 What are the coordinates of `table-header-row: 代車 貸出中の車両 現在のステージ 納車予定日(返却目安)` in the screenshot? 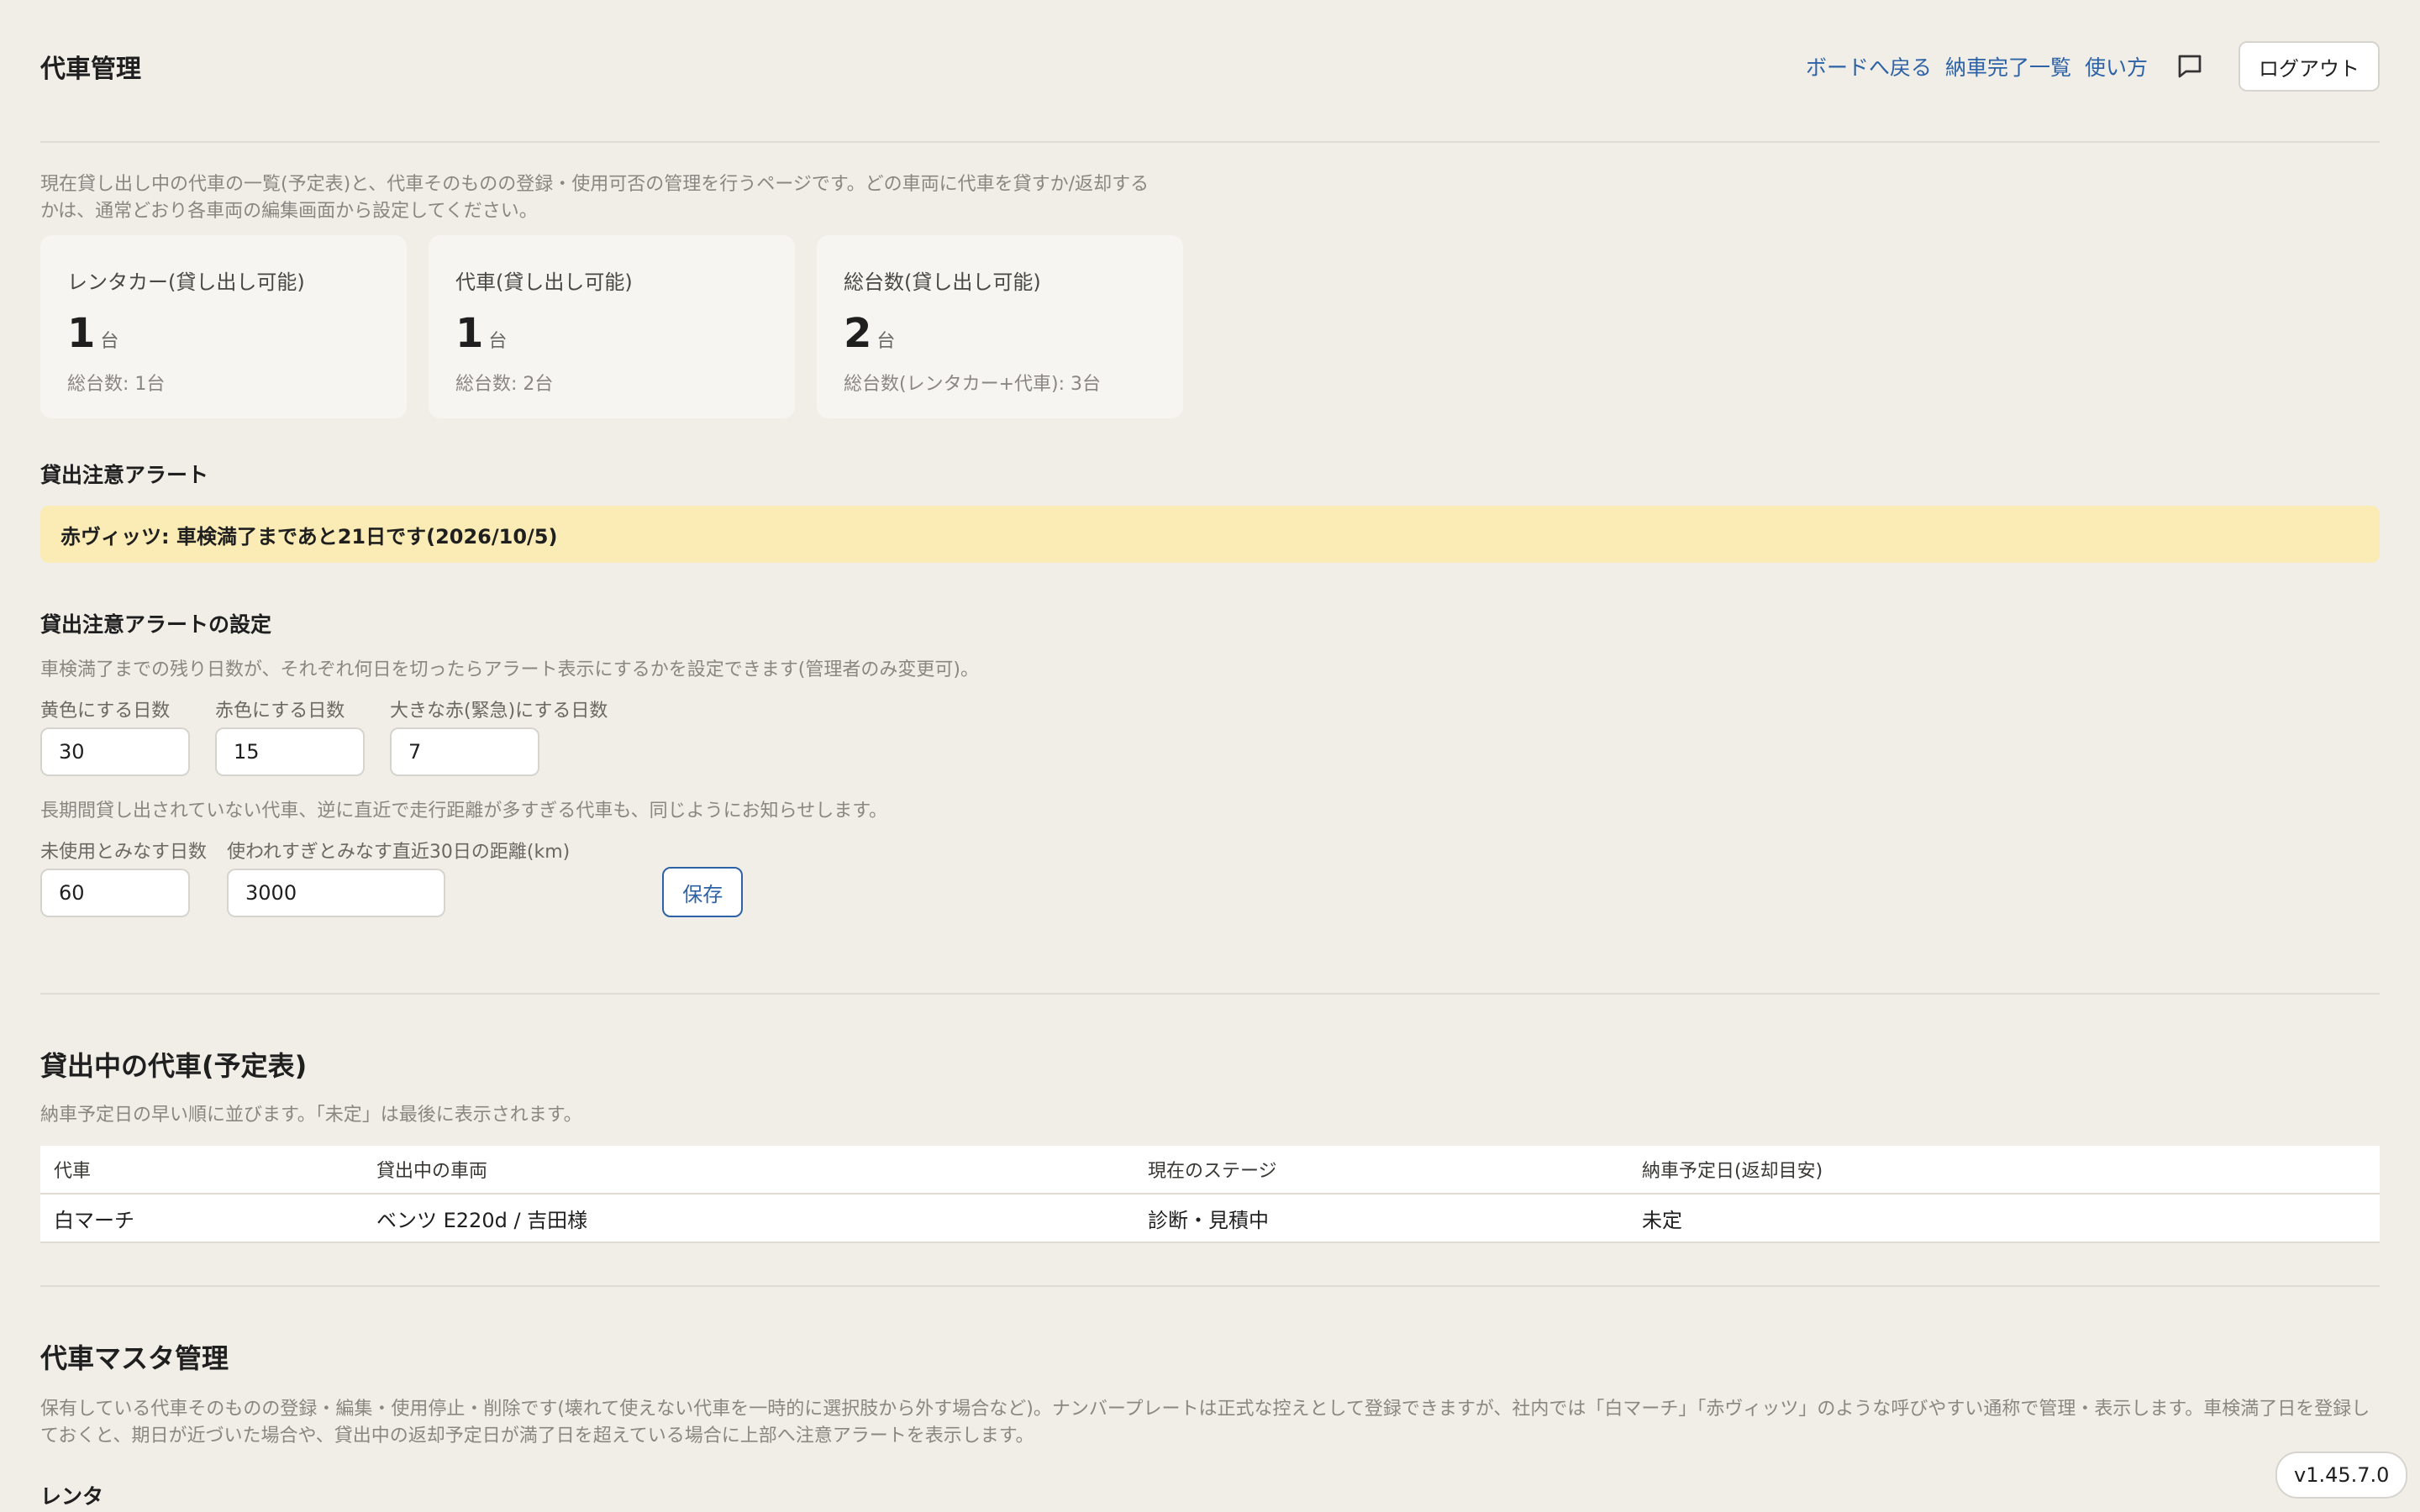 It's located at (1210, 1170).